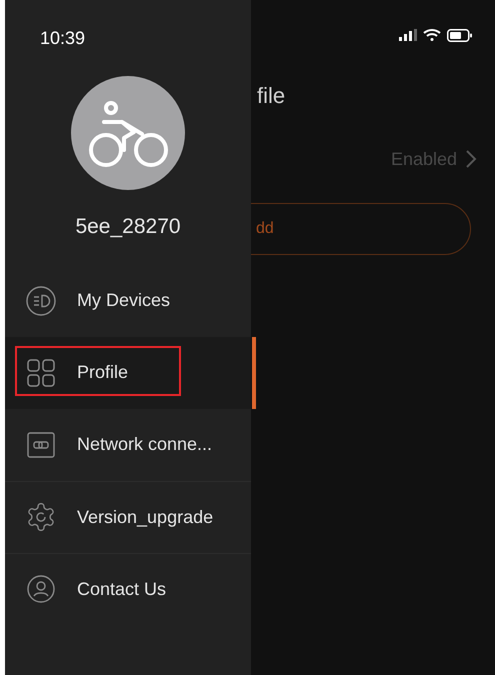 Image resolution: width=495 pixels, height=675 pixels. I want to click on person-icon, so click(41, 589).